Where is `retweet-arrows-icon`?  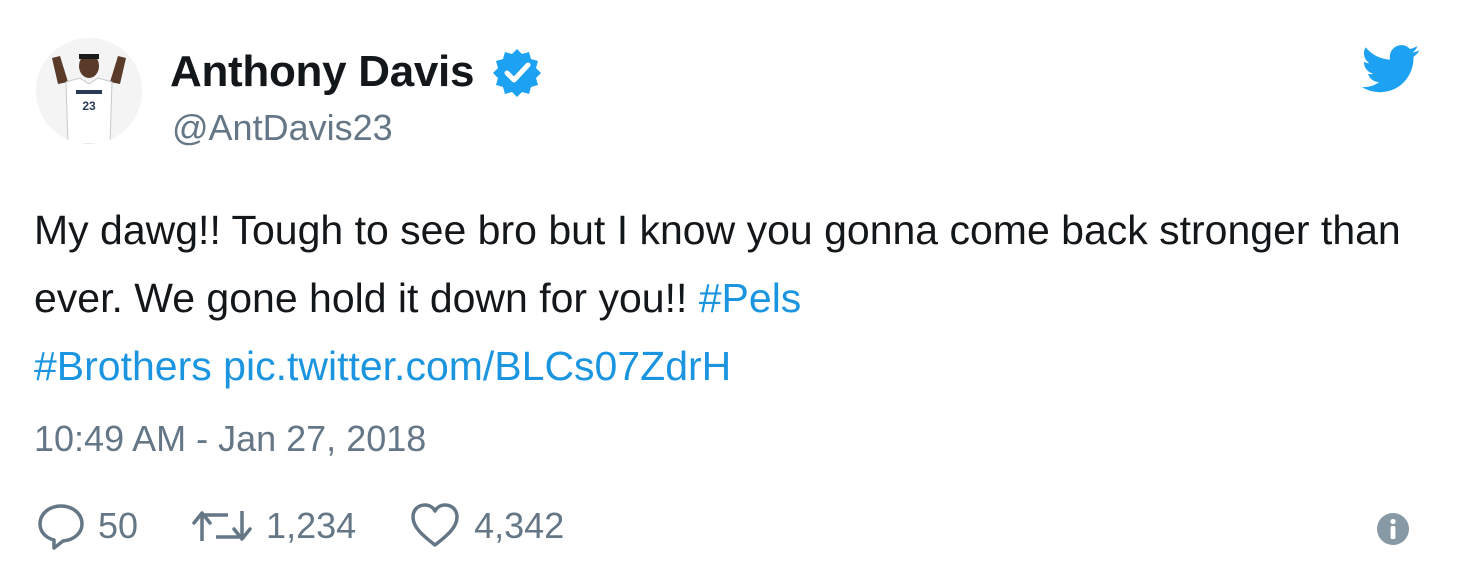
retweet-arrows-icon is located at coordinates (222, 526).